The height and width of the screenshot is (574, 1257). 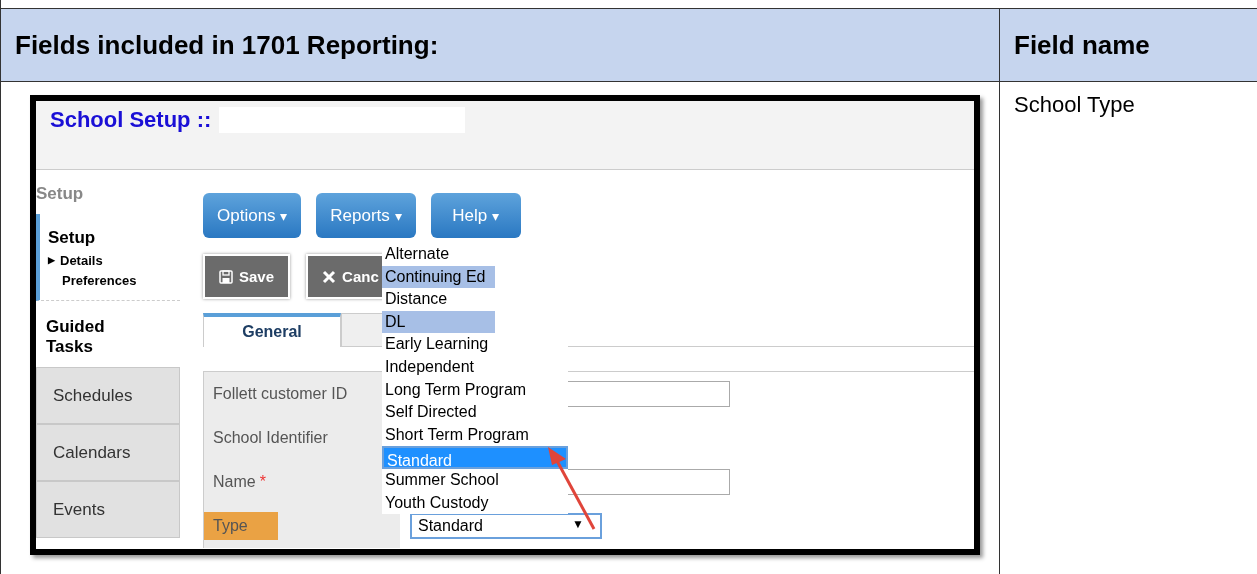 I want to click on sidebar-tab: Events, so click(x=108, y=509).